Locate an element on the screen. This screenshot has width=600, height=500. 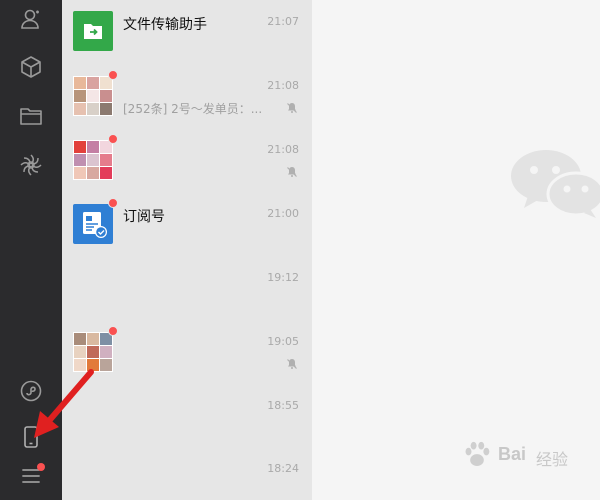
subscription-icon is located at coordinates (95, 221).